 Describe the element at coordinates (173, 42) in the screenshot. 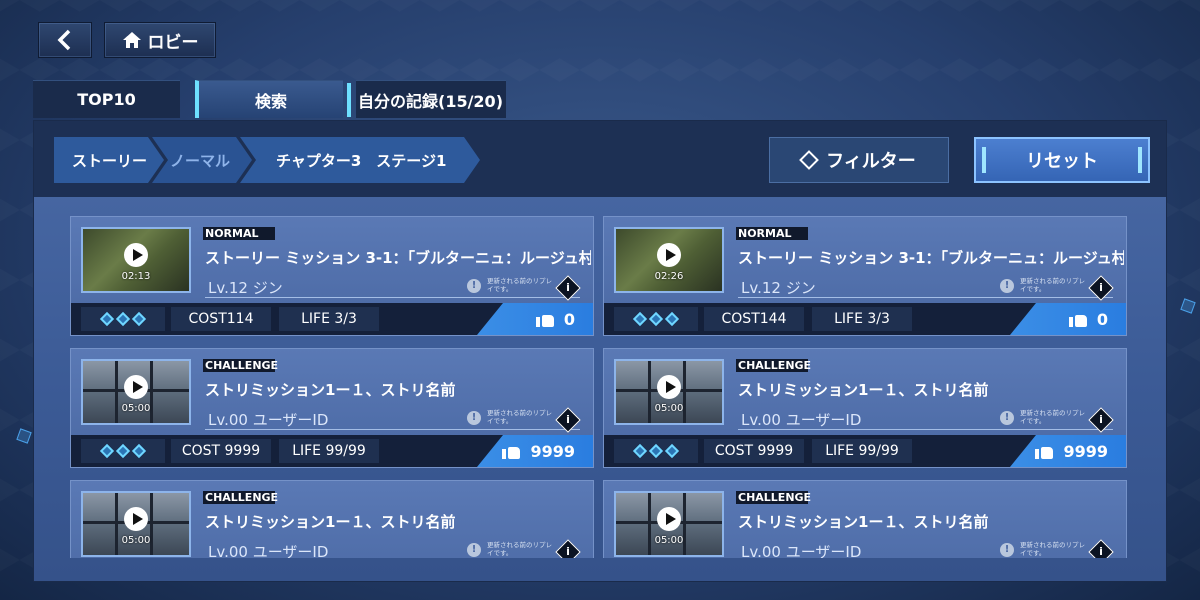

I see `lobby-label: ロビー` at that location.